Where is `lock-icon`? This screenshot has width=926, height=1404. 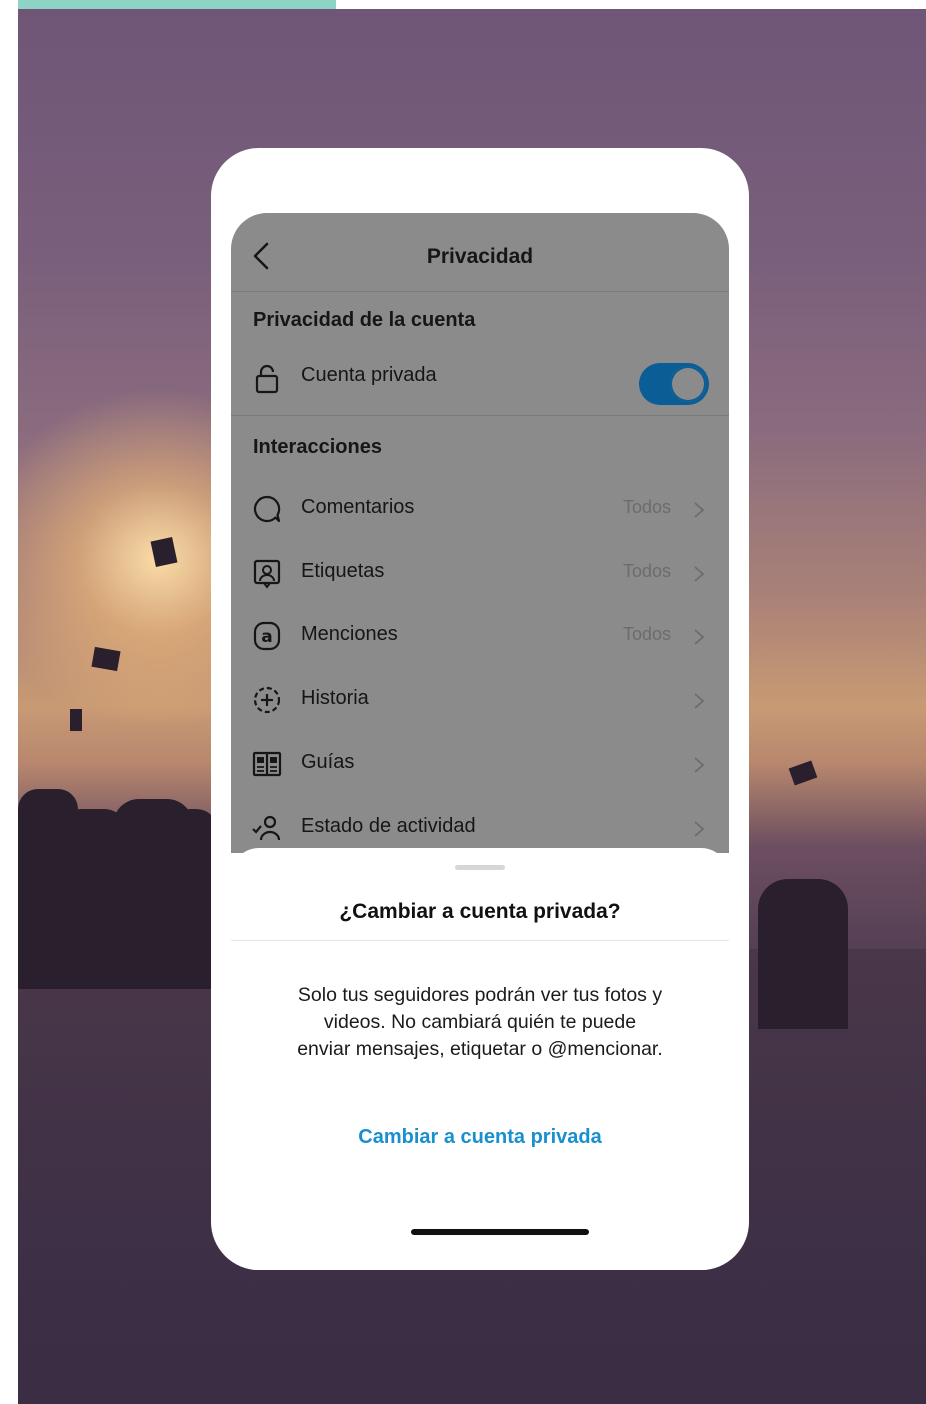 lock-icon is located at coordinates (267, 379).